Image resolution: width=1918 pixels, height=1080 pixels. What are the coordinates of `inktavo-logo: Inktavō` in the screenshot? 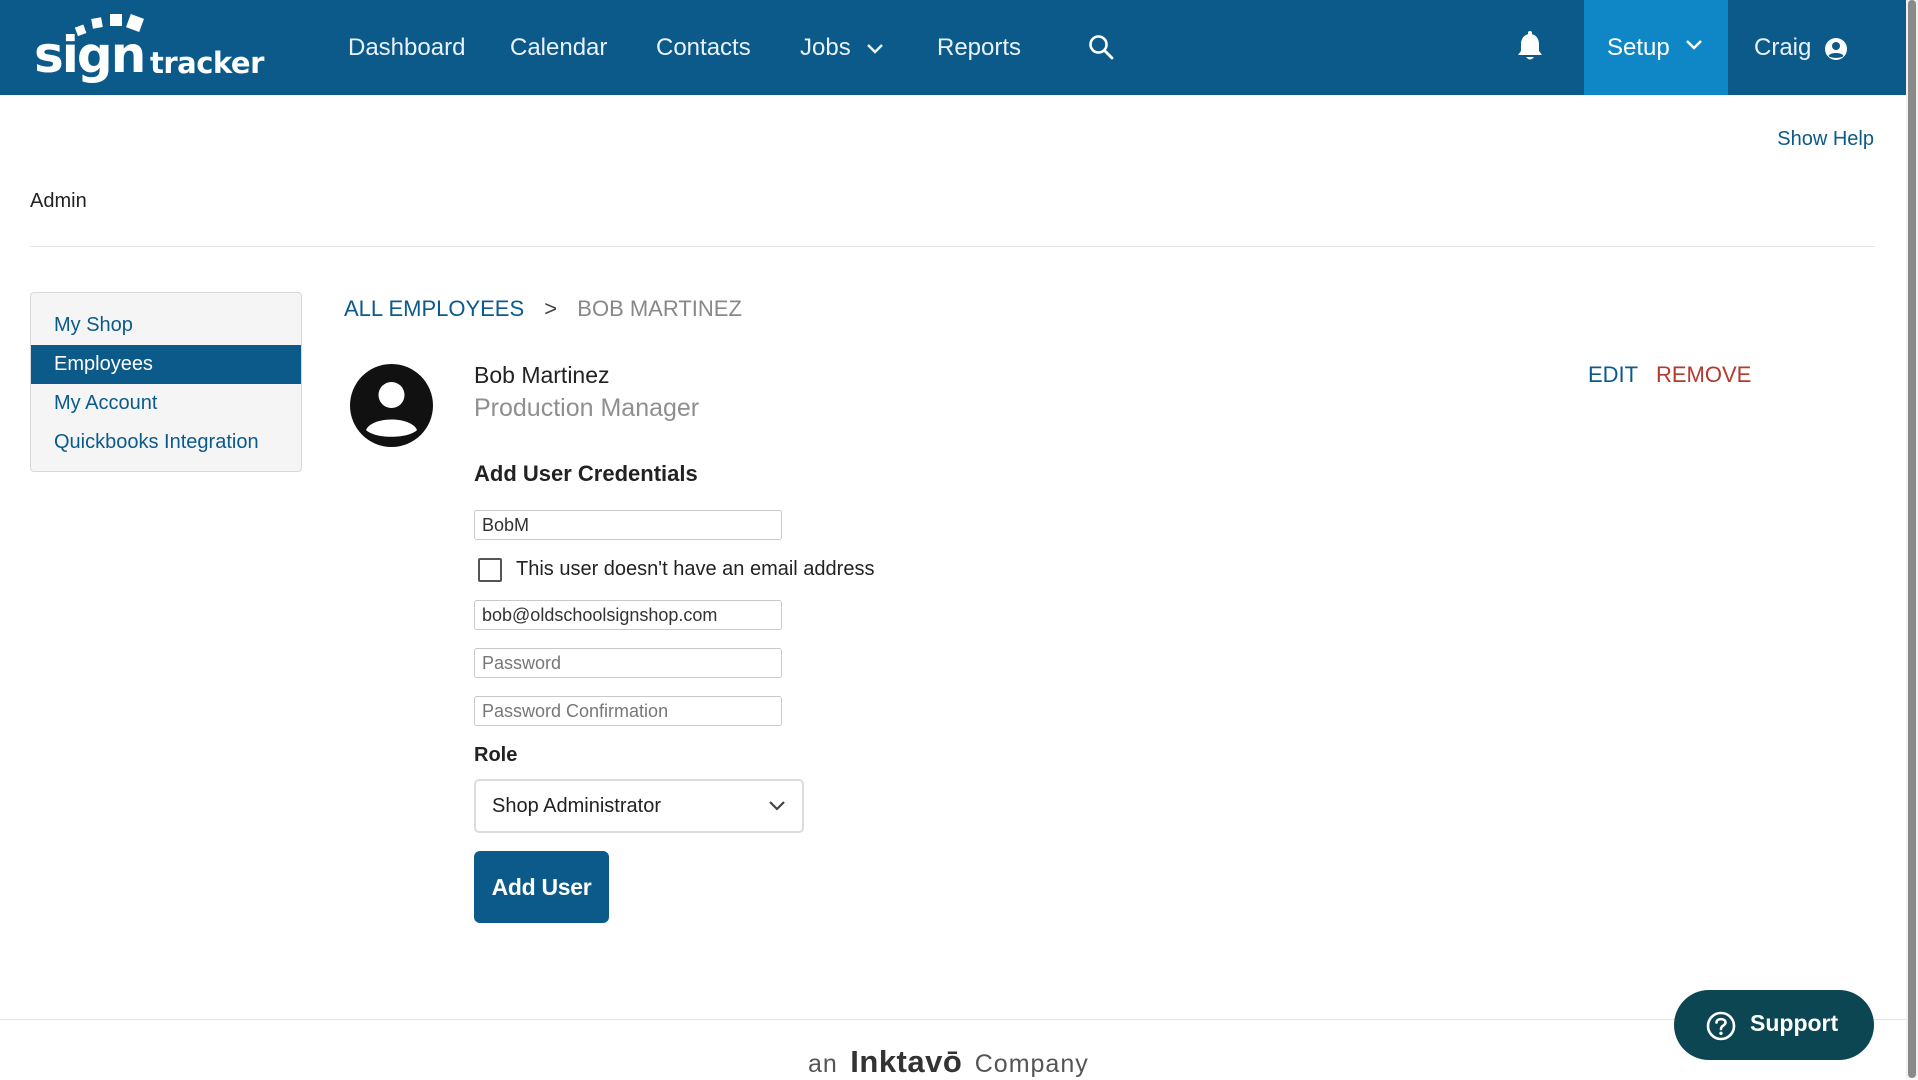 It's located at (906, 1061).